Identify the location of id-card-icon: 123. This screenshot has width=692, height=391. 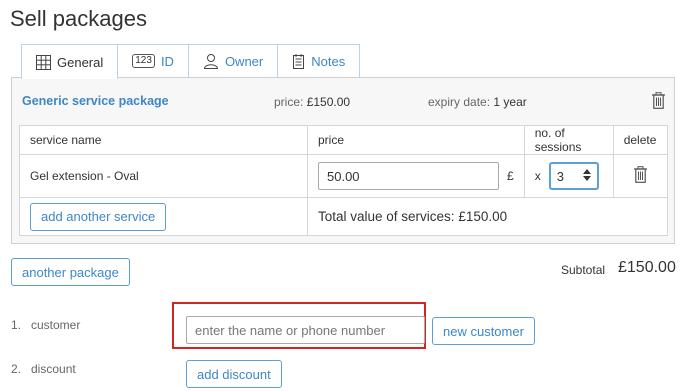
(143, 61).